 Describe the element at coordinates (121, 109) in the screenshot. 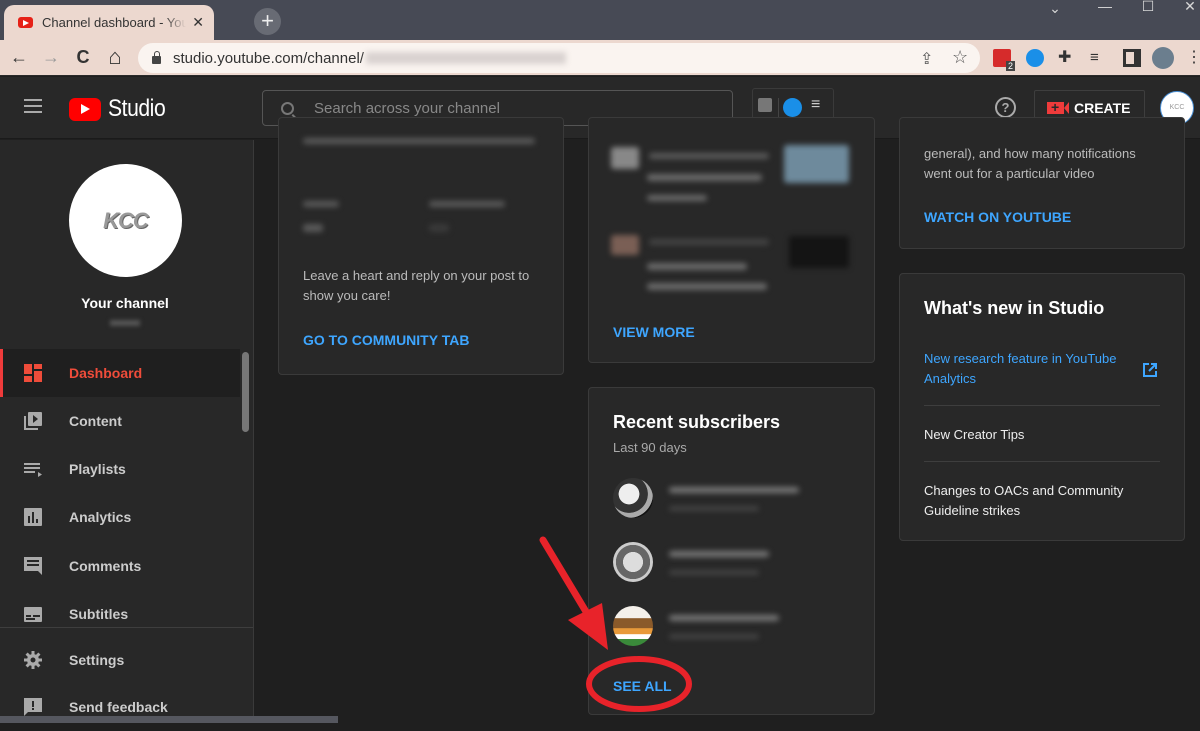

I see `studio-logo: Studio` at that location.